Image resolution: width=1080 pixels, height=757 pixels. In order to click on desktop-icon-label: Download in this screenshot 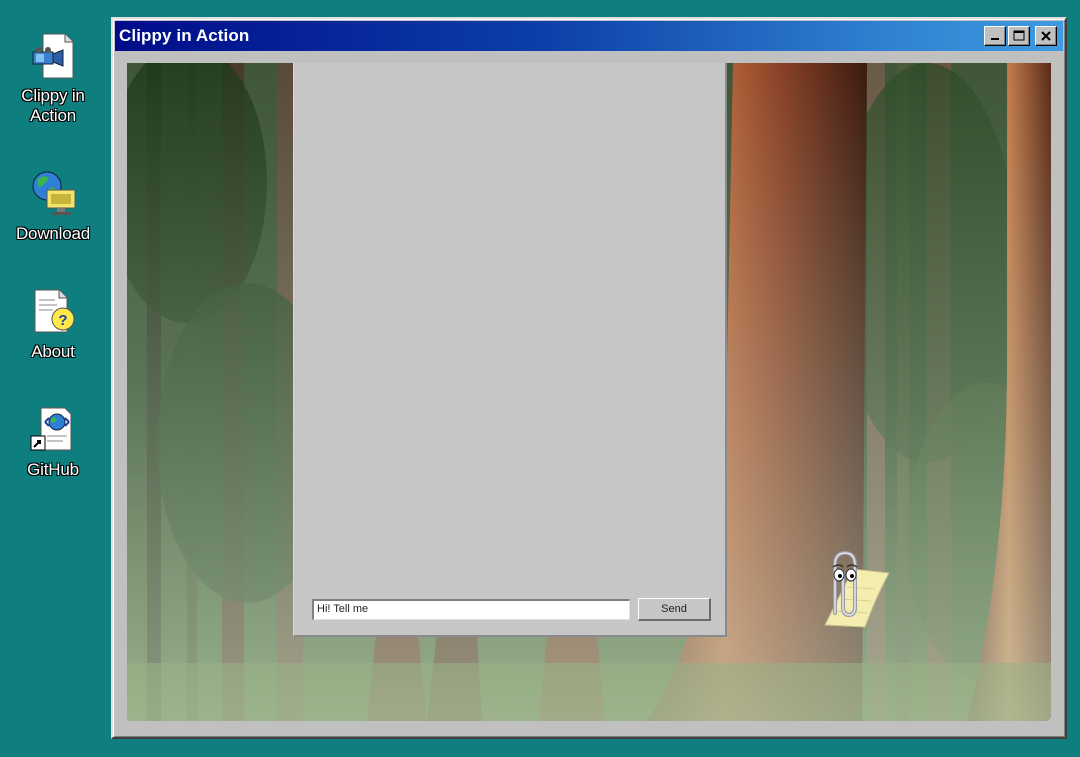, I will do `click(52, 233)`.